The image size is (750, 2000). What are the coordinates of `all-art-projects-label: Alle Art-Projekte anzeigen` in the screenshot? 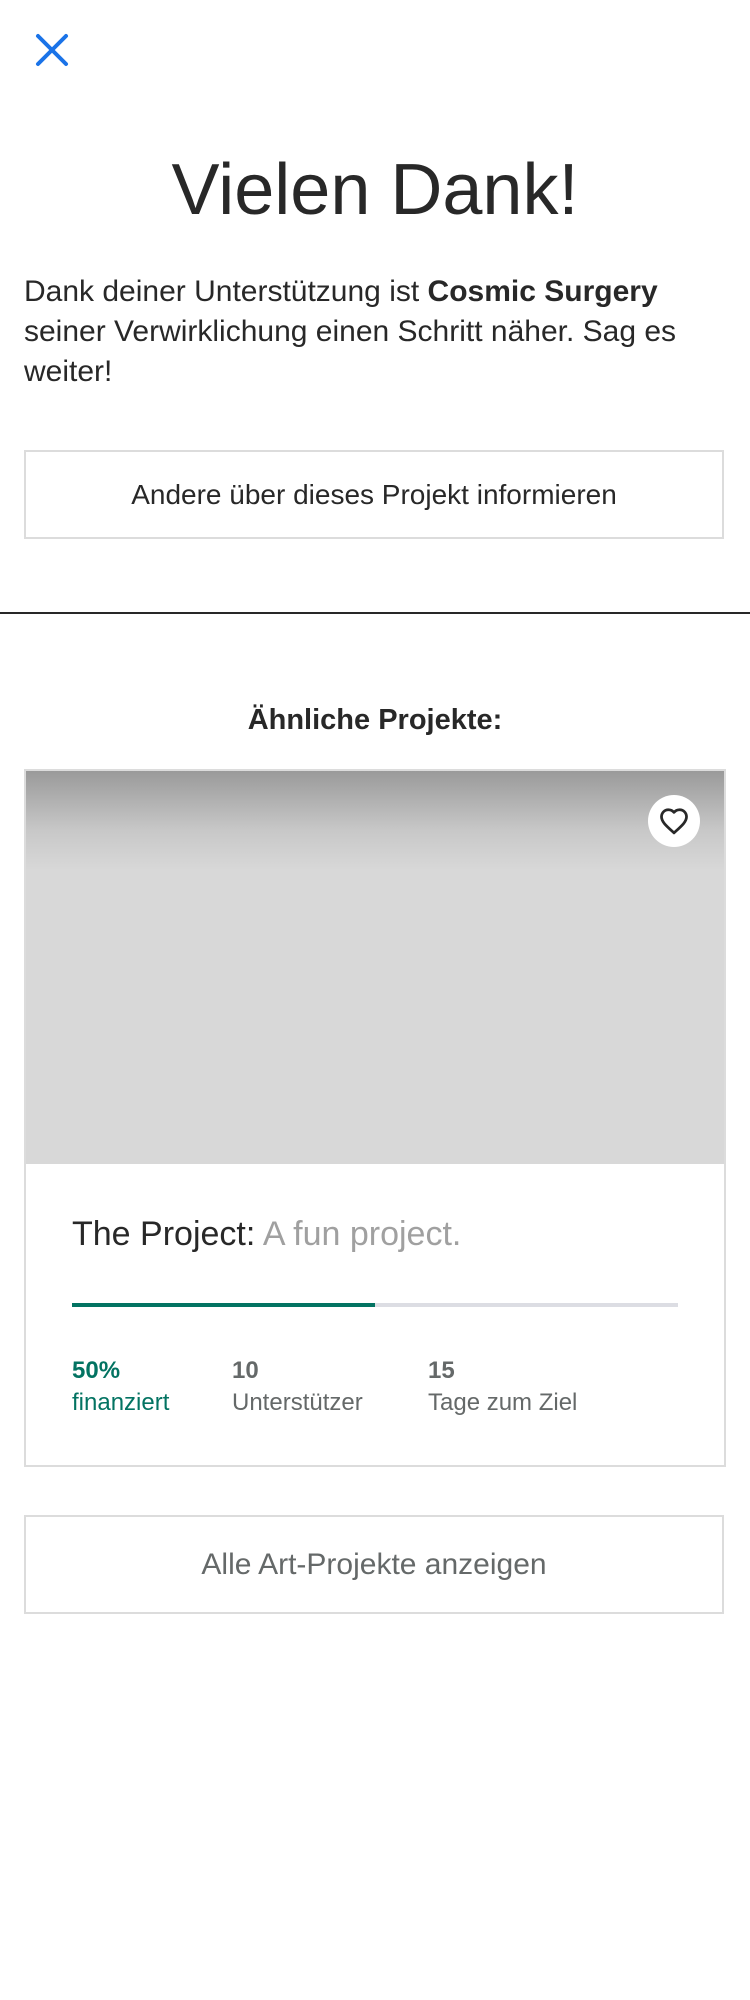 It's located at (374, 1564).